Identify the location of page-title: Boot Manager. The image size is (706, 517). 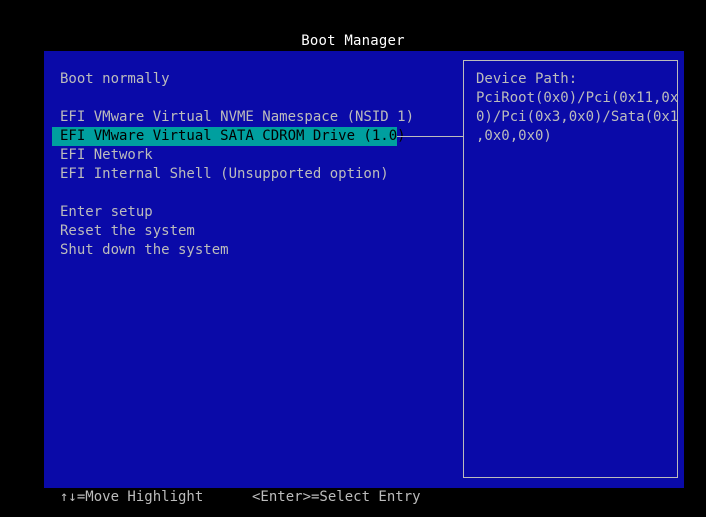
(353, 41).